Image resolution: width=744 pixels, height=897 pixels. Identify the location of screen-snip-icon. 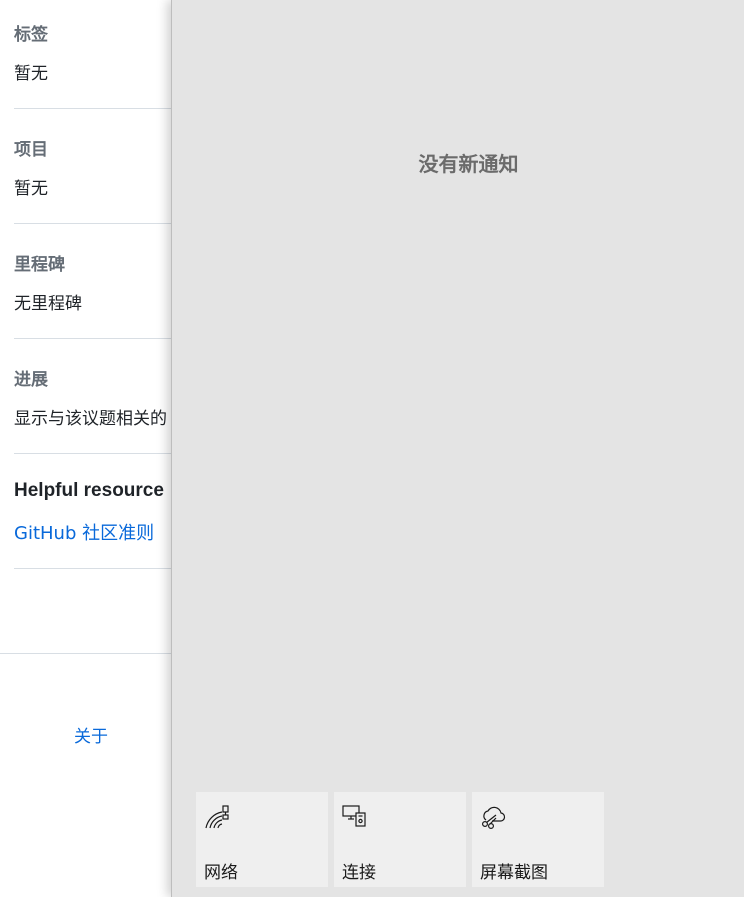
(493, 817).